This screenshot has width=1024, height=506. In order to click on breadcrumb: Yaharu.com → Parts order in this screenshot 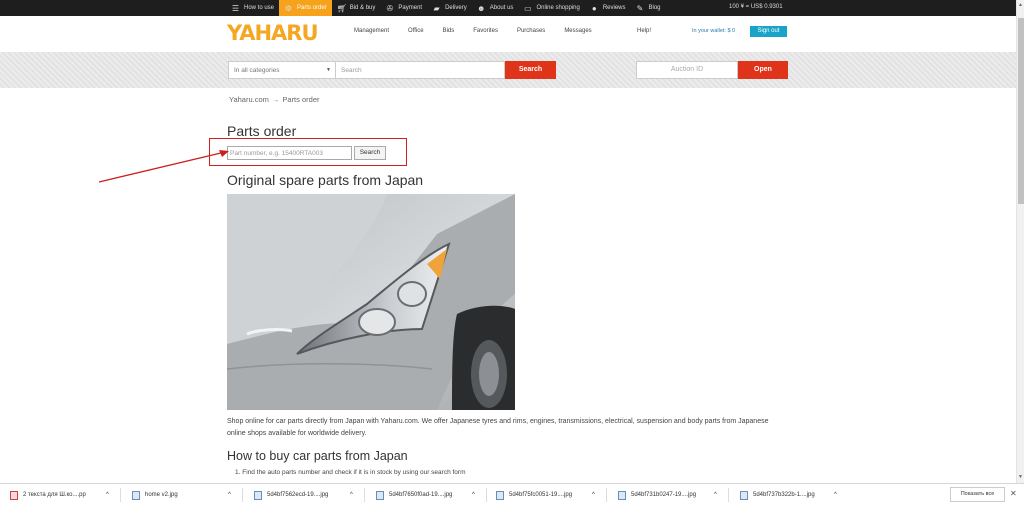, I will do `click(274, 99)`.